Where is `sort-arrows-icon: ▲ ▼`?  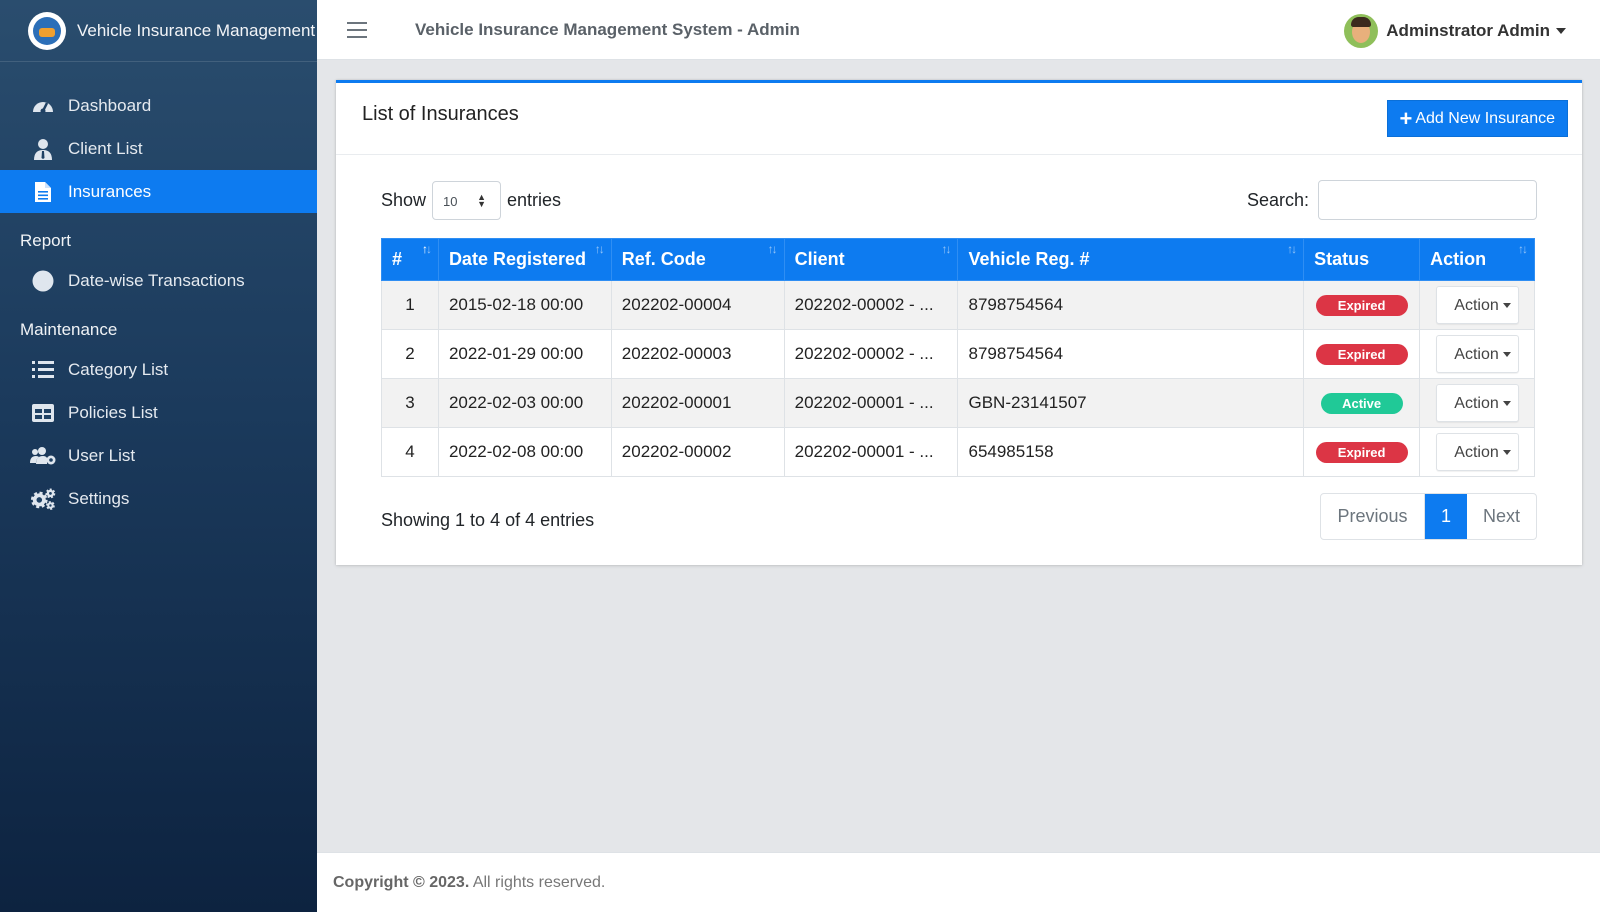 sort-arrows-icon: ▲ ▼ is located at coordinates (482, 200).